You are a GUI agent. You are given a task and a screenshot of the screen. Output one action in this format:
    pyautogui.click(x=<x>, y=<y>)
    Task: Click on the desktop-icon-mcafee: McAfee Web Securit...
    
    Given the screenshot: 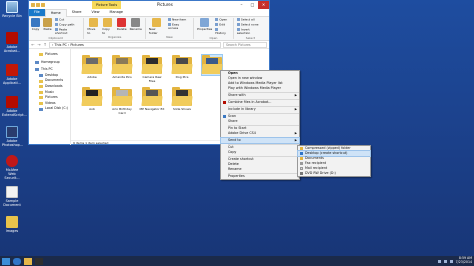 What is the action you would take?
    pyautogui.click(x=12, y=167)
    